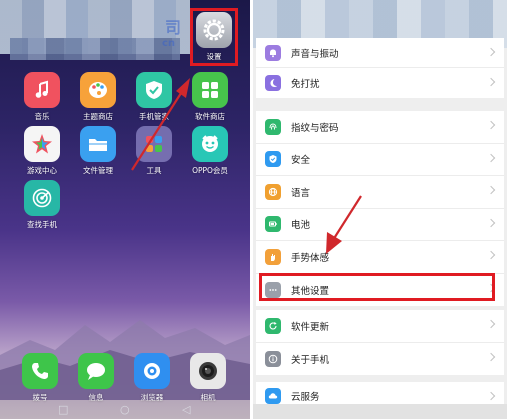 The image size is (507, 419). I want to click on app-camera: 相机, so click(208, 378).